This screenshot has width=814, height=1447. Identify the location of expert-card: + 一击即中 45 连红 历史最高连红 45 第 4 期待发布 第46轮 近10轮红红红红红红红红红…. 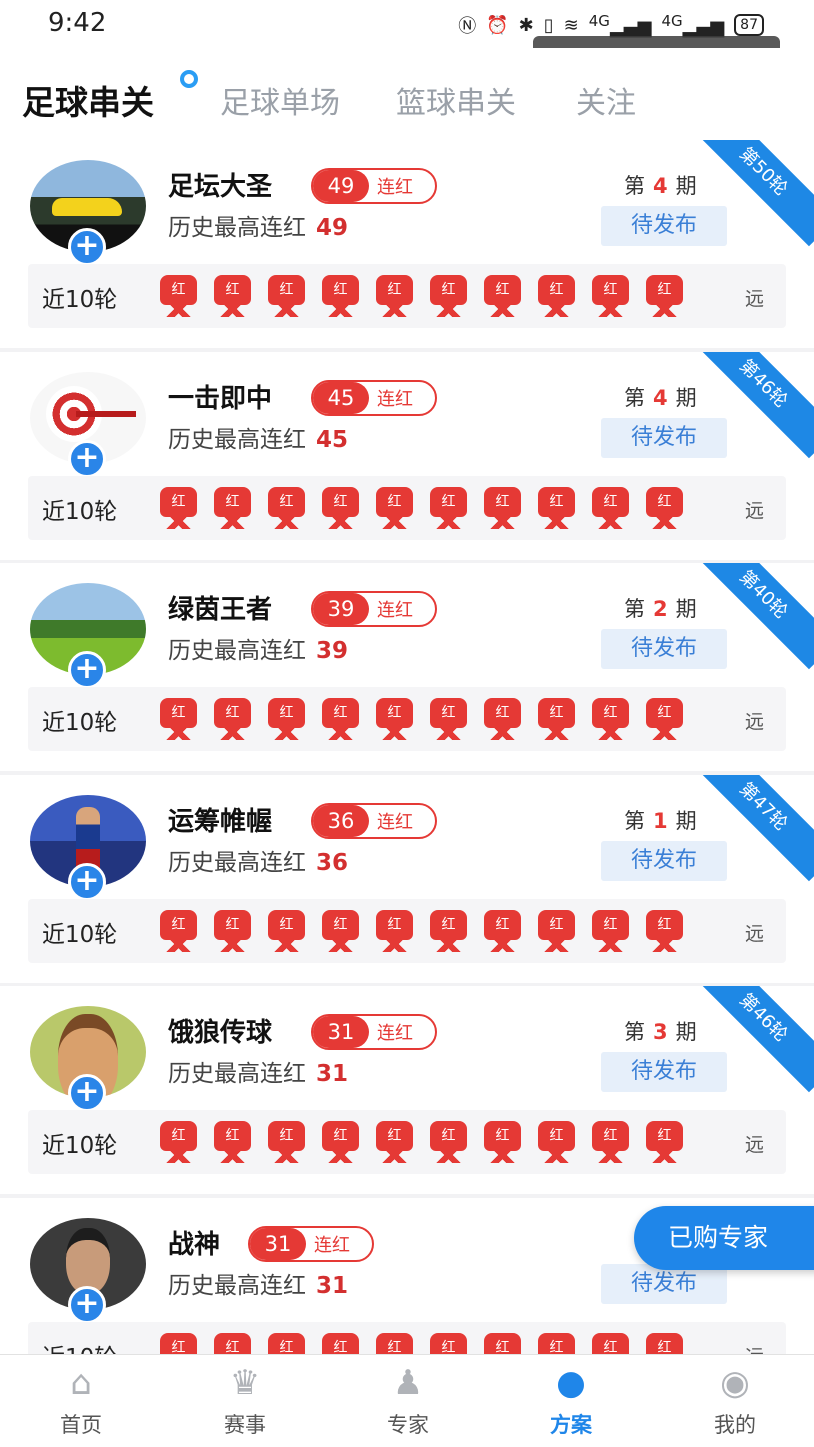
(407, 455).